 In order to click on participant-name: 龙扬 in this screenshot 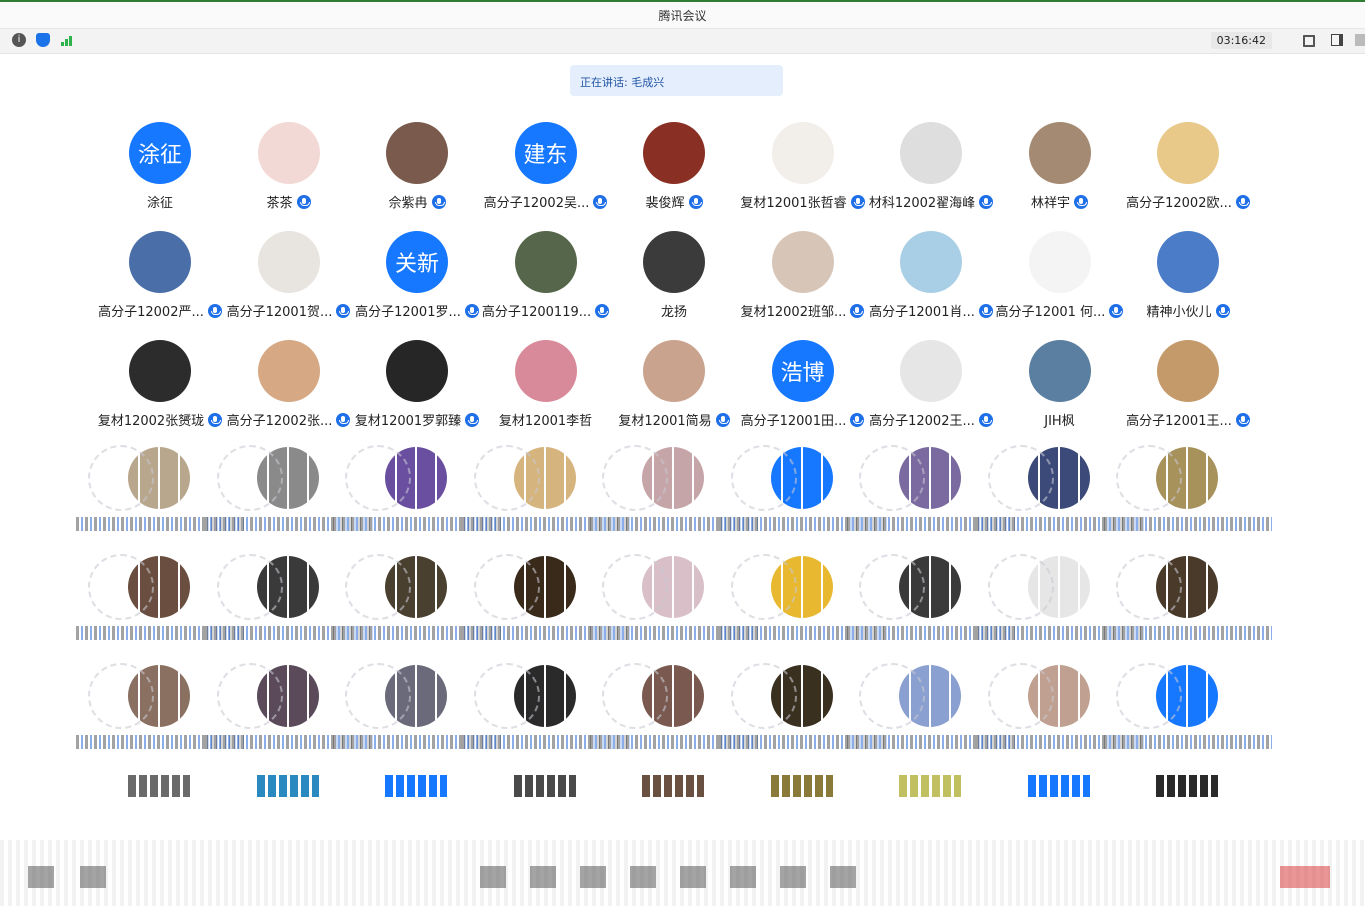, I will do `click(673, 312)`.